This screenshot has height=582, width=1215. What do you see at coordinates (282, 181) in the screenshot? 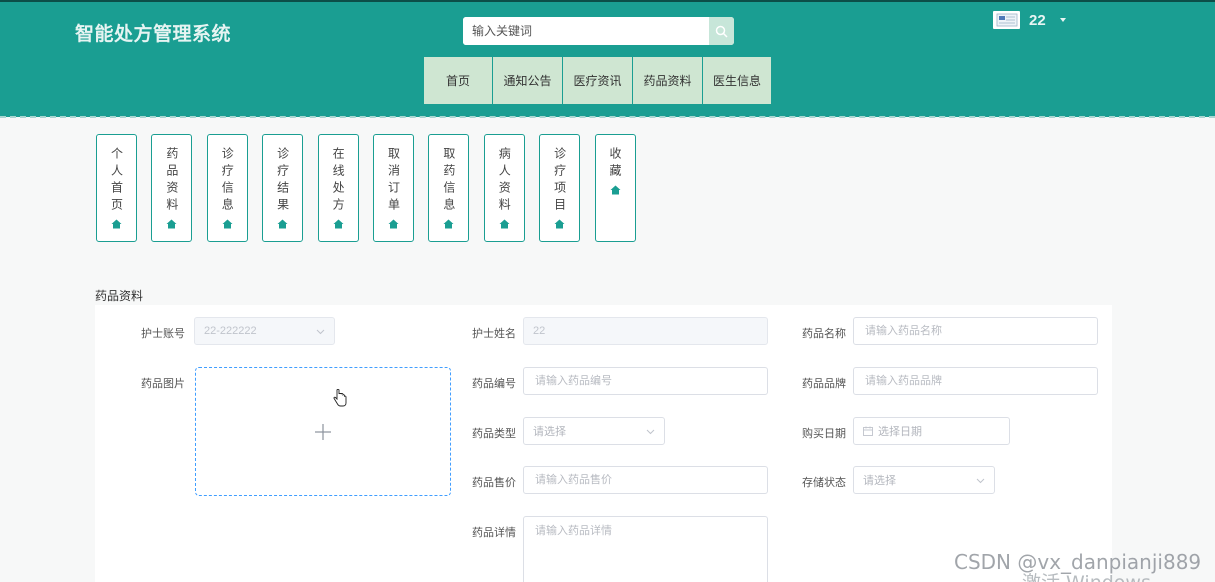
I see `menu-item-label: 诊疗结果` at bounding box center [282, 181].